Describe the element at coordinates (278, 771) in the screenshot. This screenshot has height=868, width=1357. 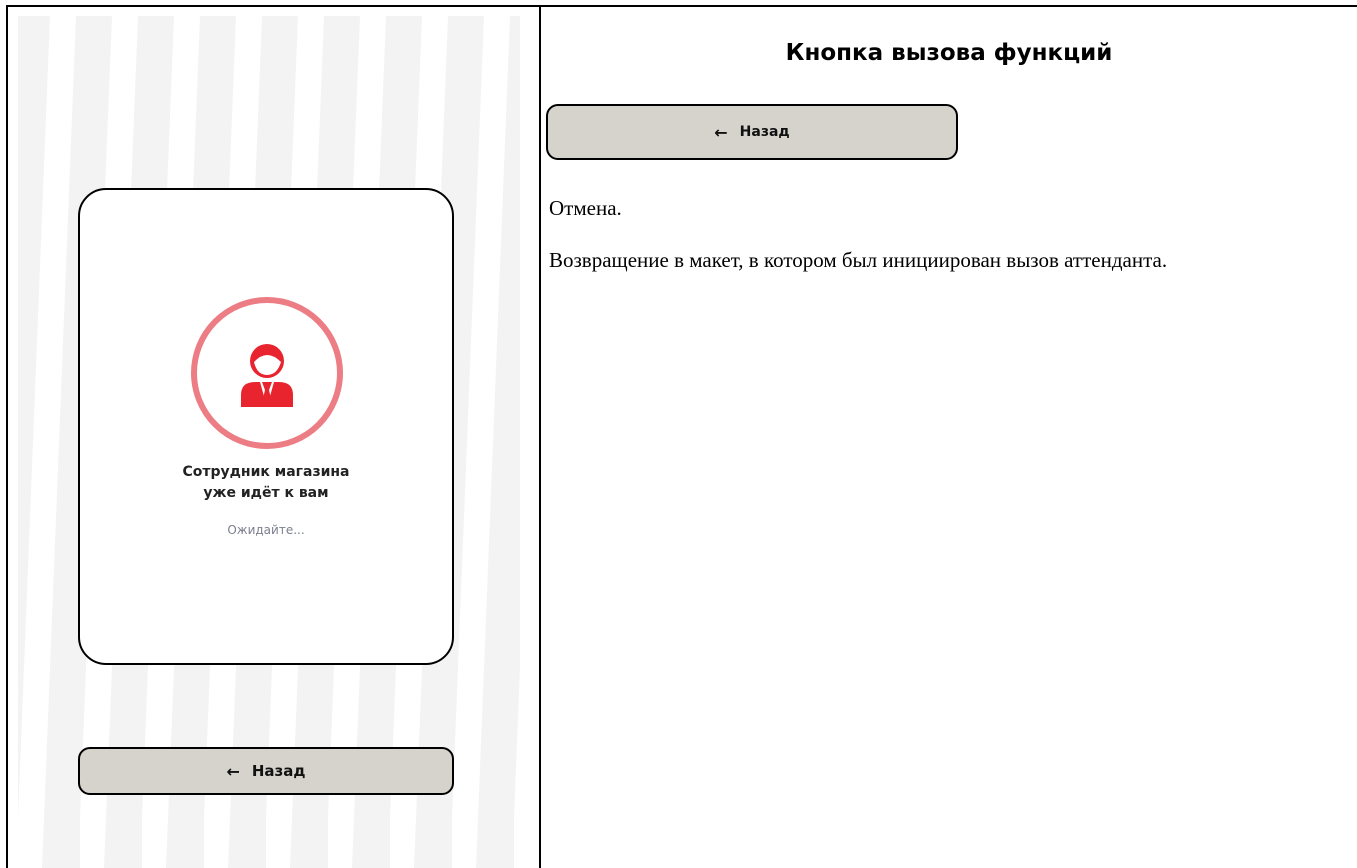
I see `back-button-label: Назад` at that location.